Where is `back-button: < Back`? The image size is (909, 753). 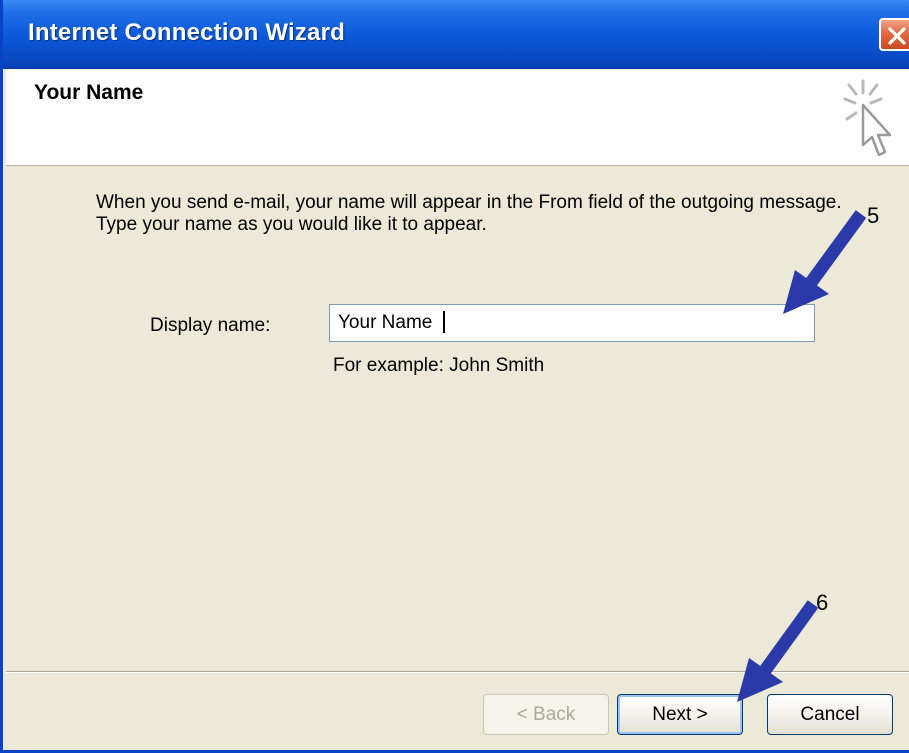
back-button: < Back is located at coordinates (546, 714).